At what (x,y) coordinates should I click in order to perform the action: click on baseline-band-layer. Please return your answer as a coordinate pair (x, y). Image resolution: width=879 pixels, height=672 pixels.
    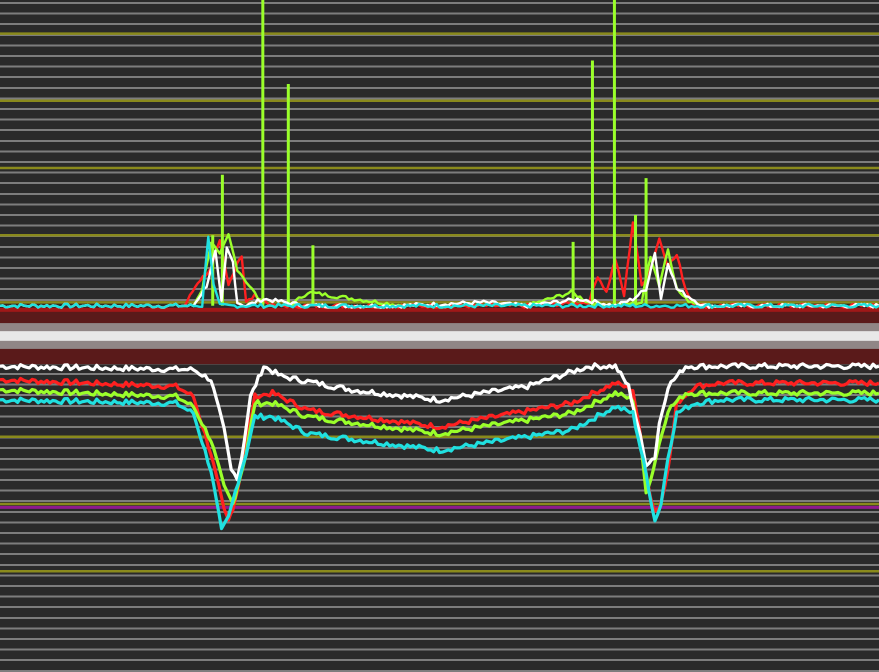
    Looking at the image, I should click on (439, 336).